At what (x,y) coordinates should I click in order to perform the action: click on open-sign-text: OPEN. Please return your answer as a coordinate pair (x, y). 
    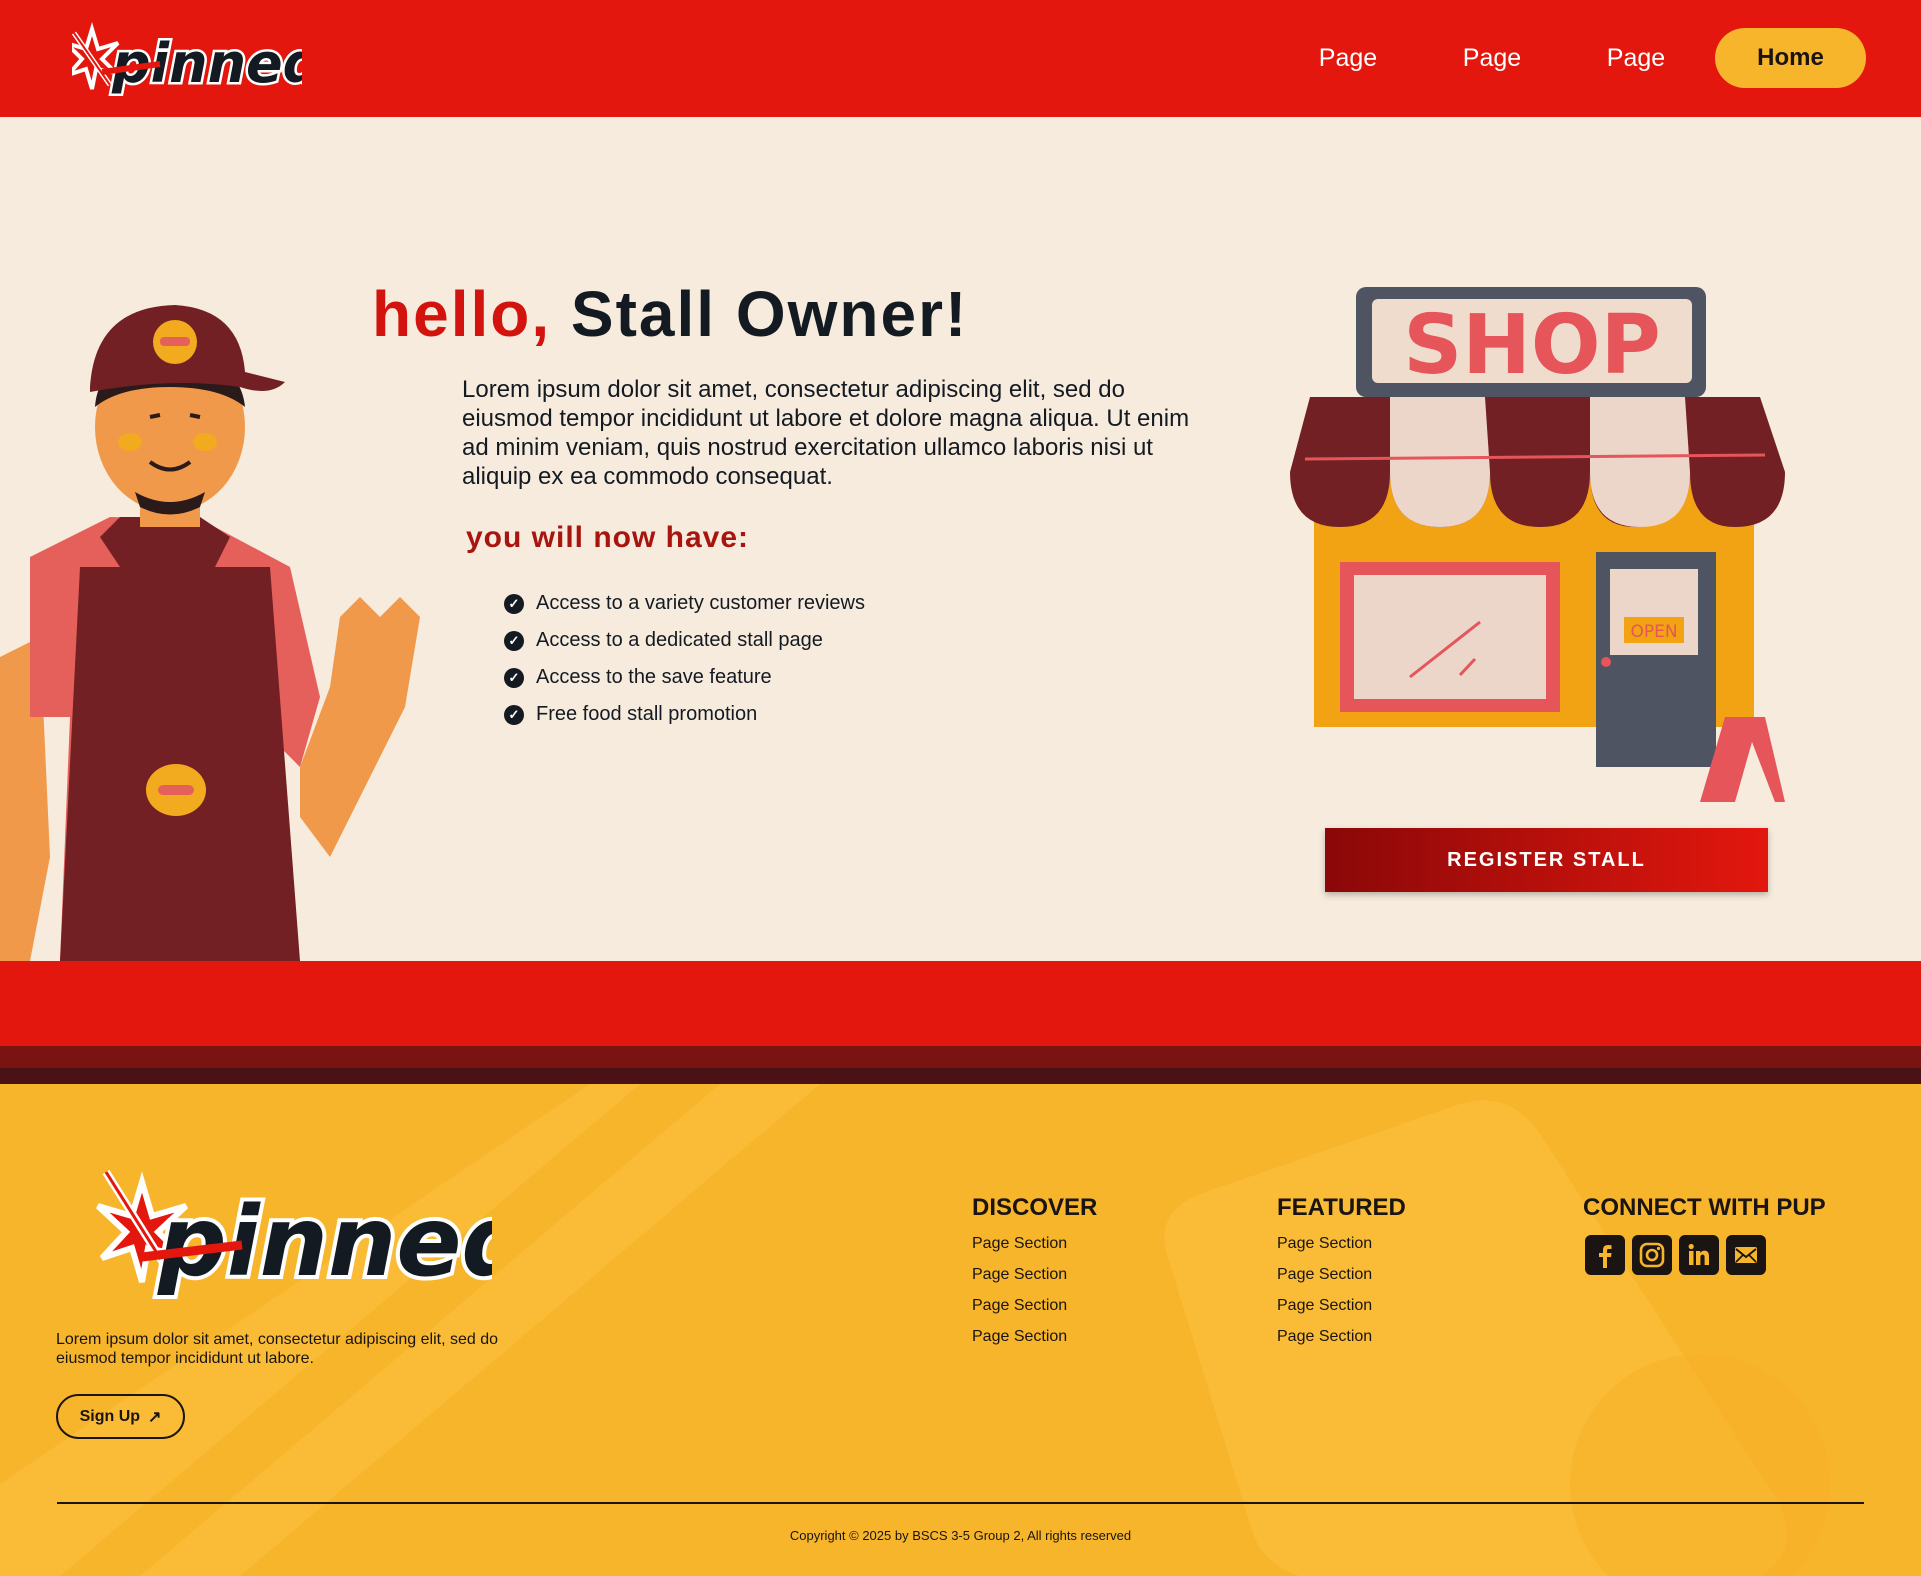
    Looking at the image, I should click on (1653, 632).